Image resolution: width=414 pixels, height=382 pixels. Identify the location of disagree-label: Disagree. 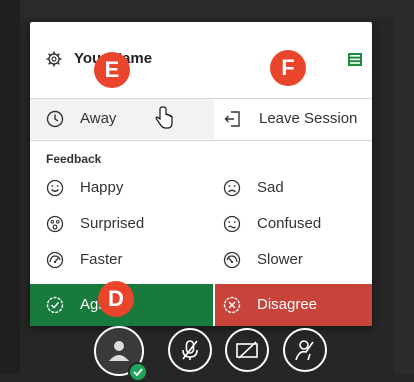
(287, 304).